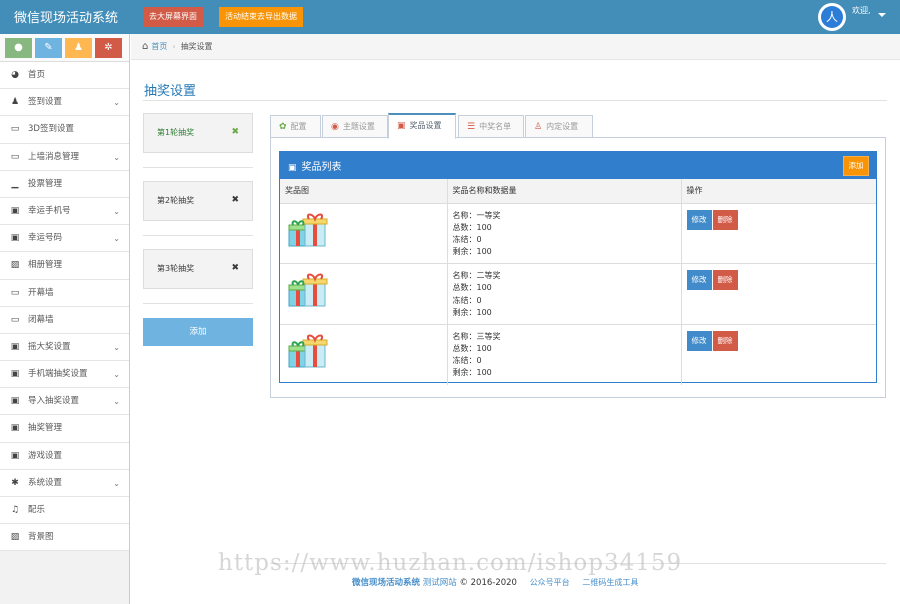 The height and width of the screenshot is (604, 900). I want to click on sidebar-item-label: 背景图, so click(41, 537).